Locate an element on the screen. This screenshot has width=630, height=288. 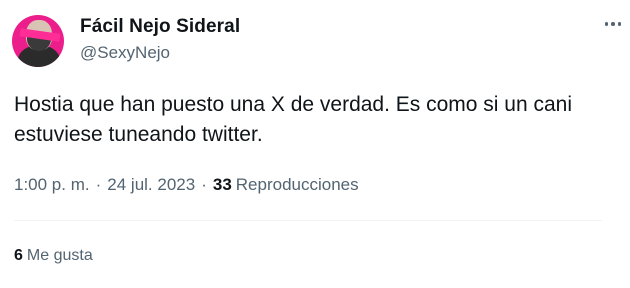
views-count: 33 is located at coordinates (222, 184).